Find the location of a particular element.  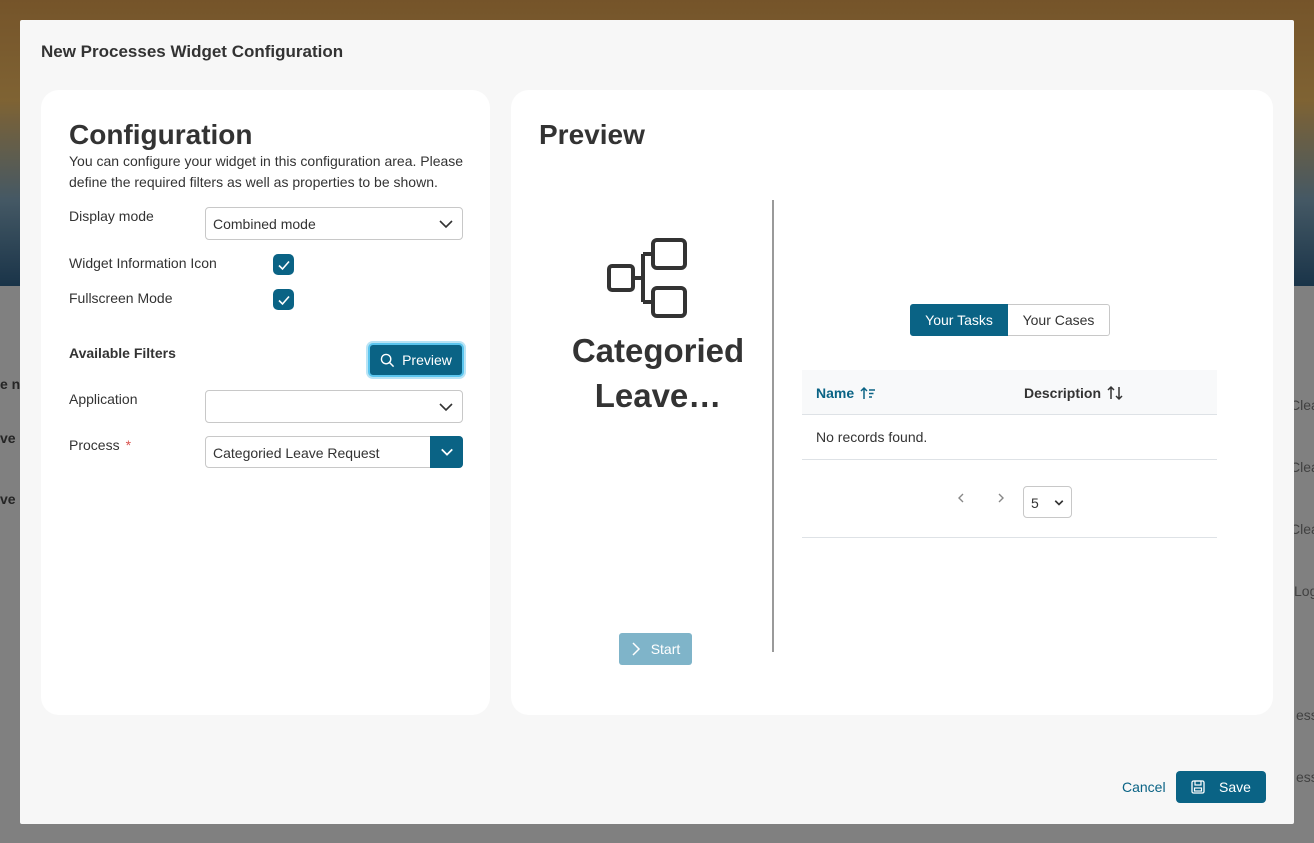

sort-icon is located at coordinates (1115, 393).